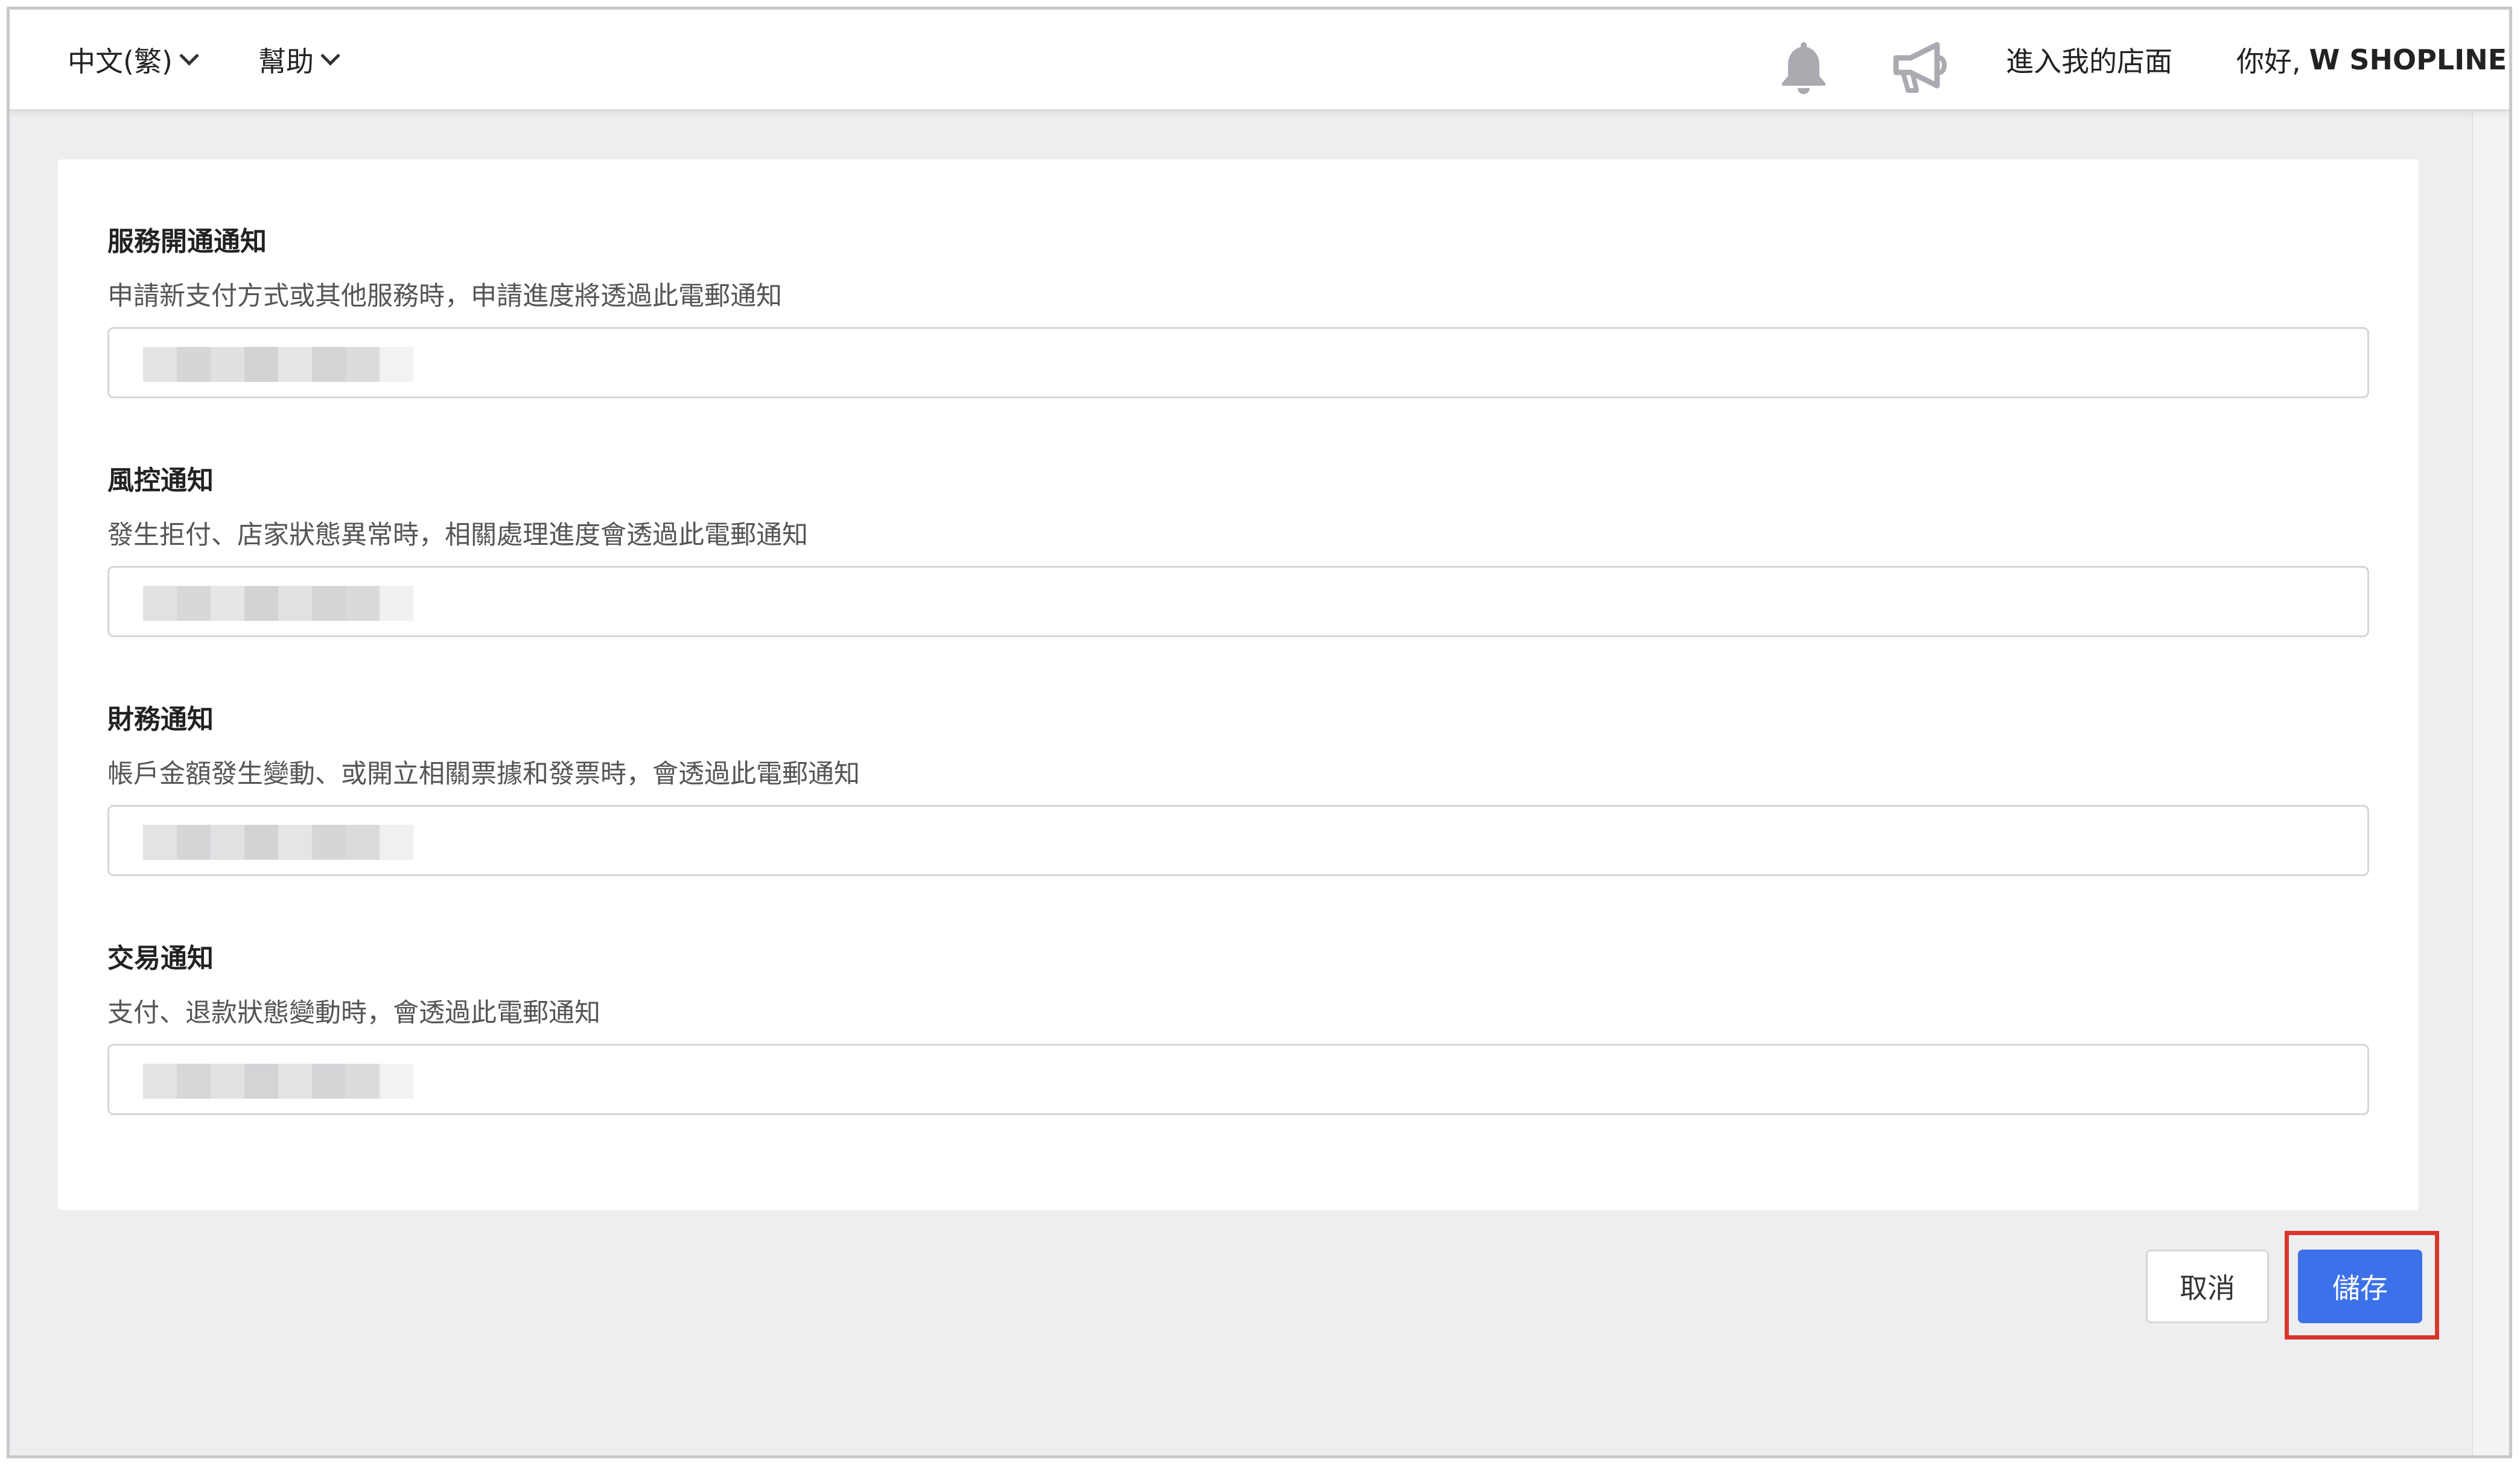  What do you see at coordinates (1238, 1079) in the screenshot?
I see `transaction-email-input` at bounding box center [1238, 1079].